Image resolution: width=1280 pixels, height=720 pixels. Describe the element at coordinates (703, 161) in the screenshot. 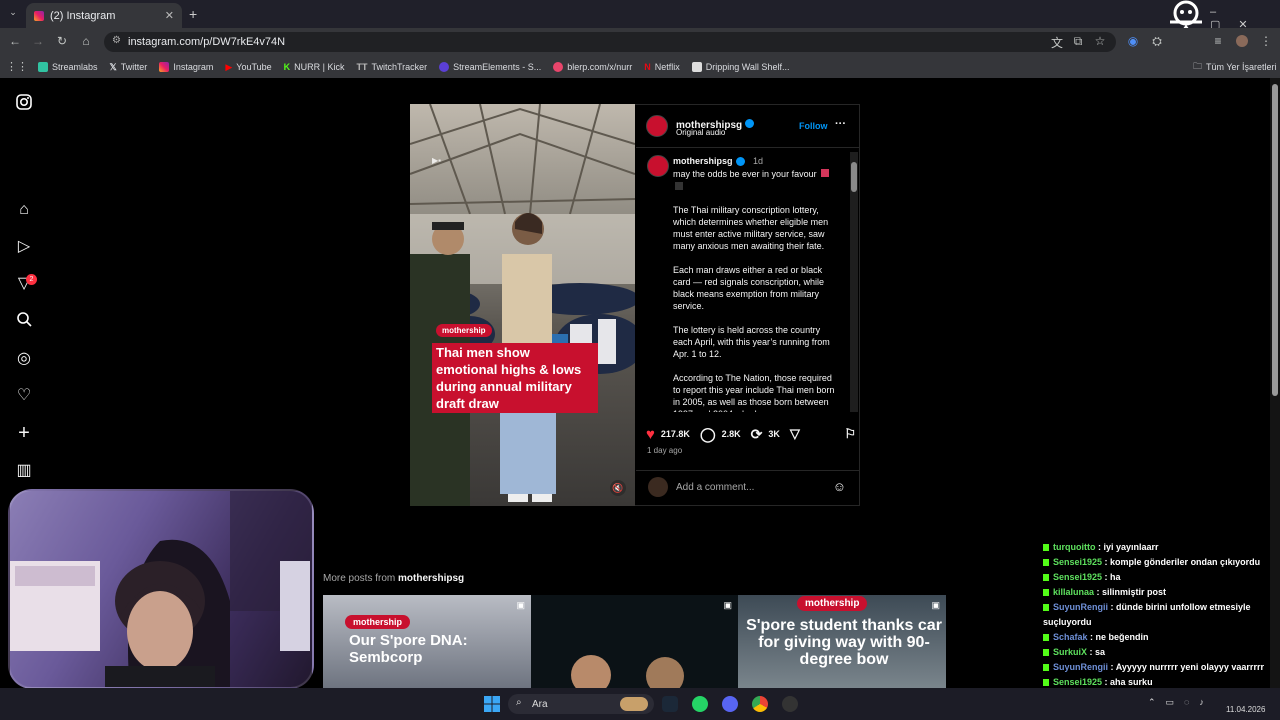

I see `caption-username: mothershipsg` at that location.